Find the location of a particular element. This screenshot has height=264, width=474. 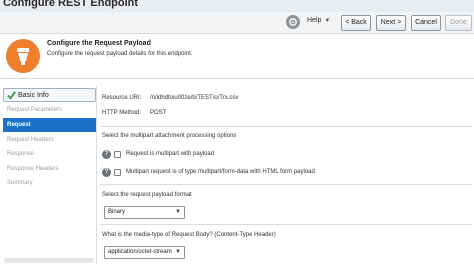

media-type-value: application/octet-stream is located at coordinates (140, 252).